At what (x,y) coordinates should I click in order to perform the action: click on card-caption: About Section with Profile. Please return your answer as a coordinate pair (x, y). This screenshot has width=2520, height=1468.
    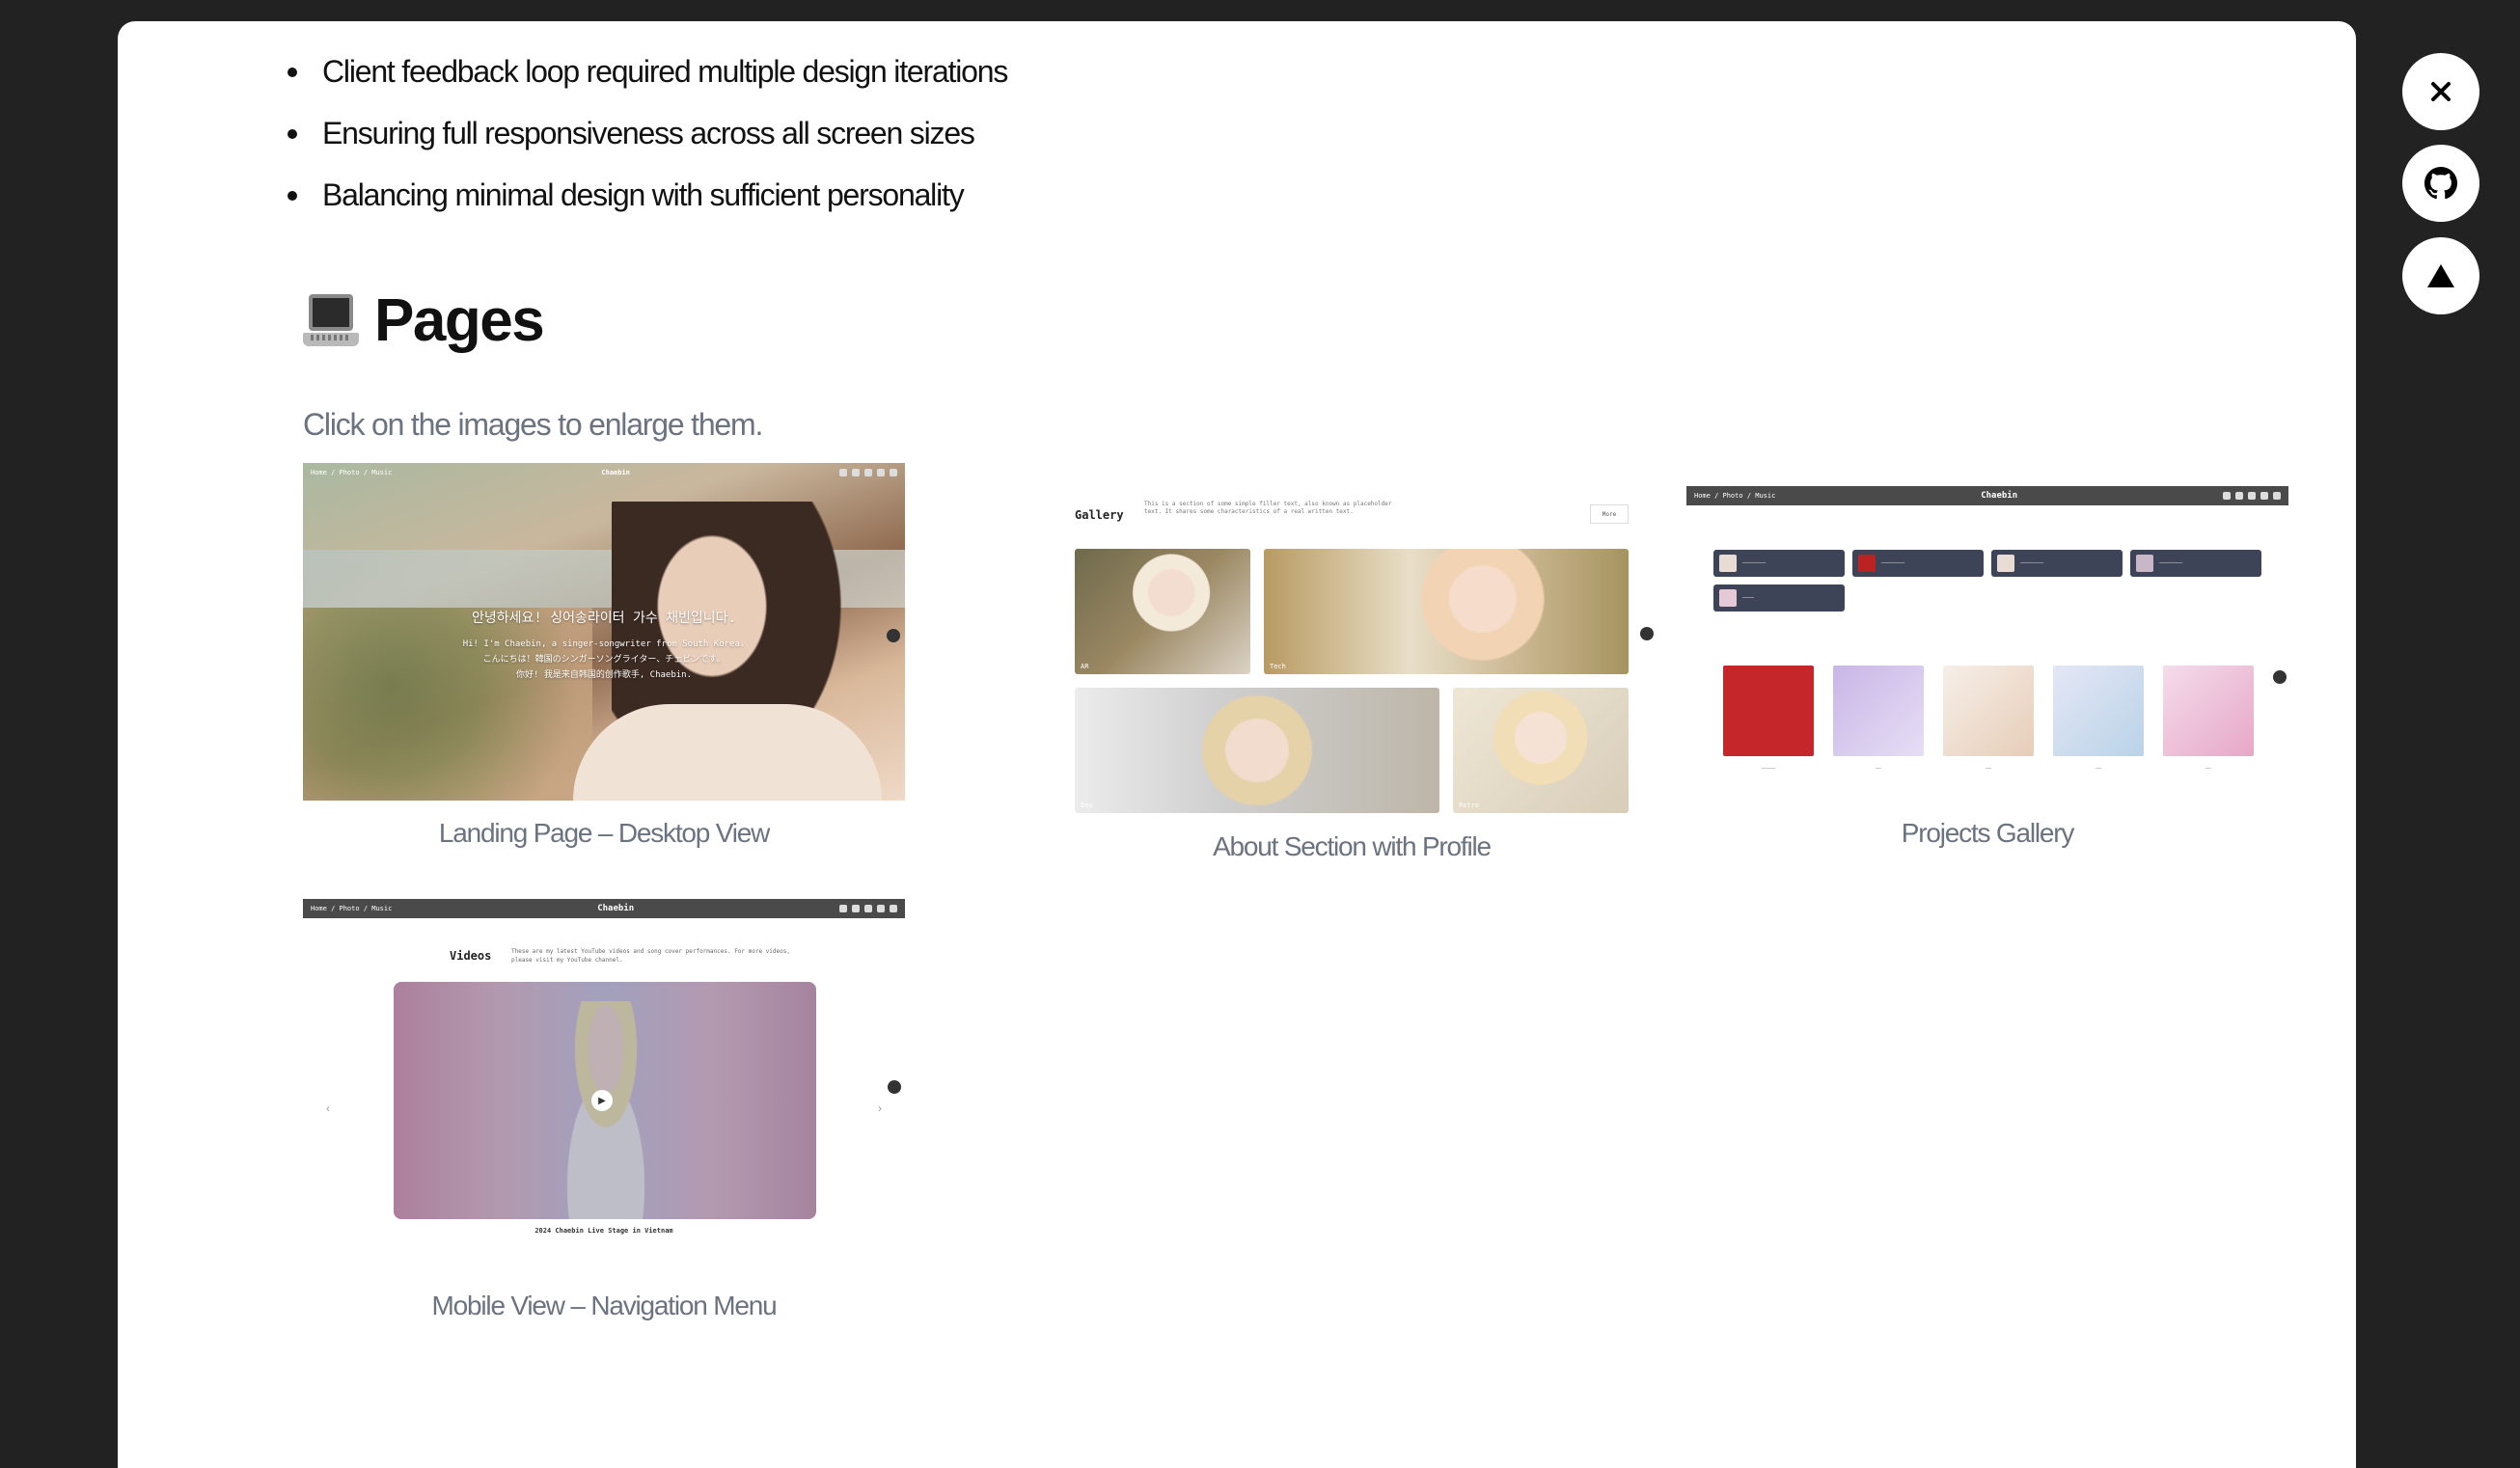
    Looking at the image, I should click on (1353, 846).